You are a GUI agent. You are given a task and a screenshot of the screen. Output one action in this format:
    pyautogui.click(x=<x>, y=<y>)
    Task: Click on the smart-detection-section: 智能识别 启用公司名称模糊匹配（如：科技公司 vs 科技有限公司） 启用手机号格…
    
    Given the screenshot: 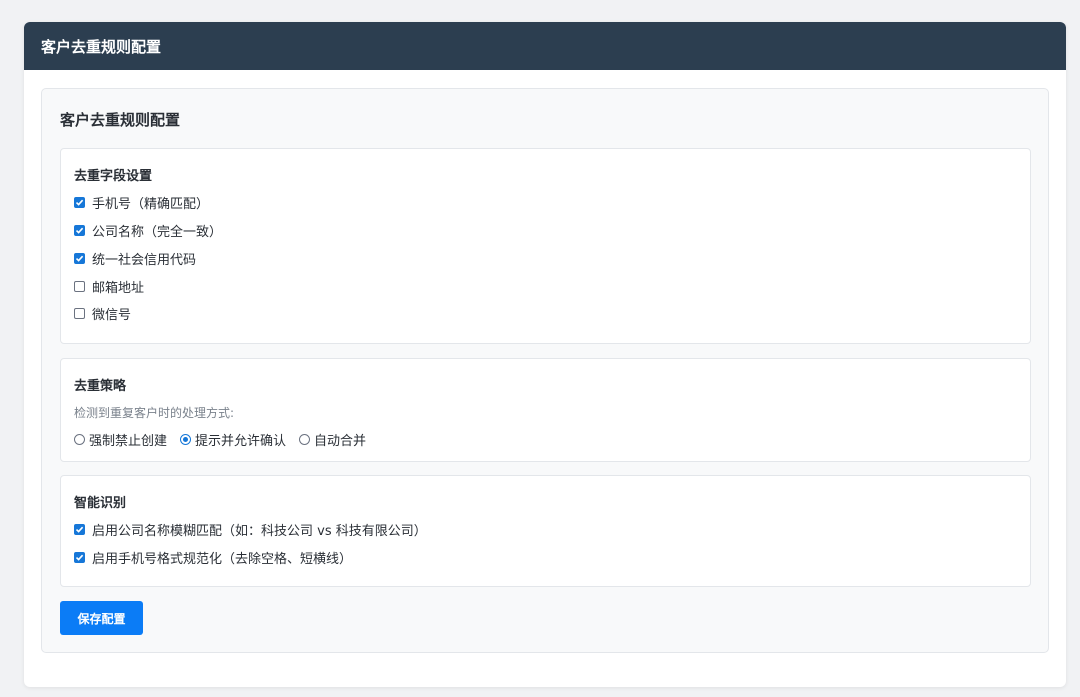 What is the action you would take?
    pyautogui.click(x=545, y=531)
    